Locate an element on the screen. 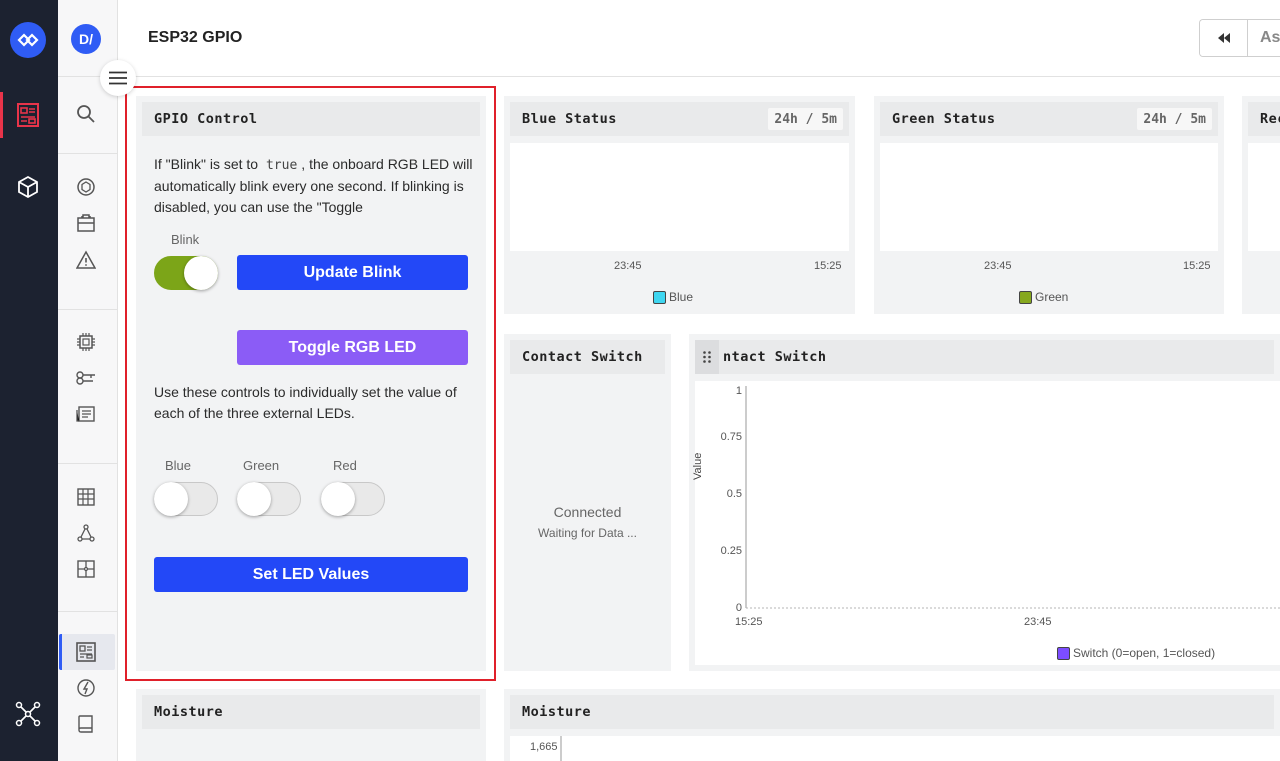 The width and height of the screenshot is (1280, 761). rail-active-indicator is located at coordinates (1, 115).